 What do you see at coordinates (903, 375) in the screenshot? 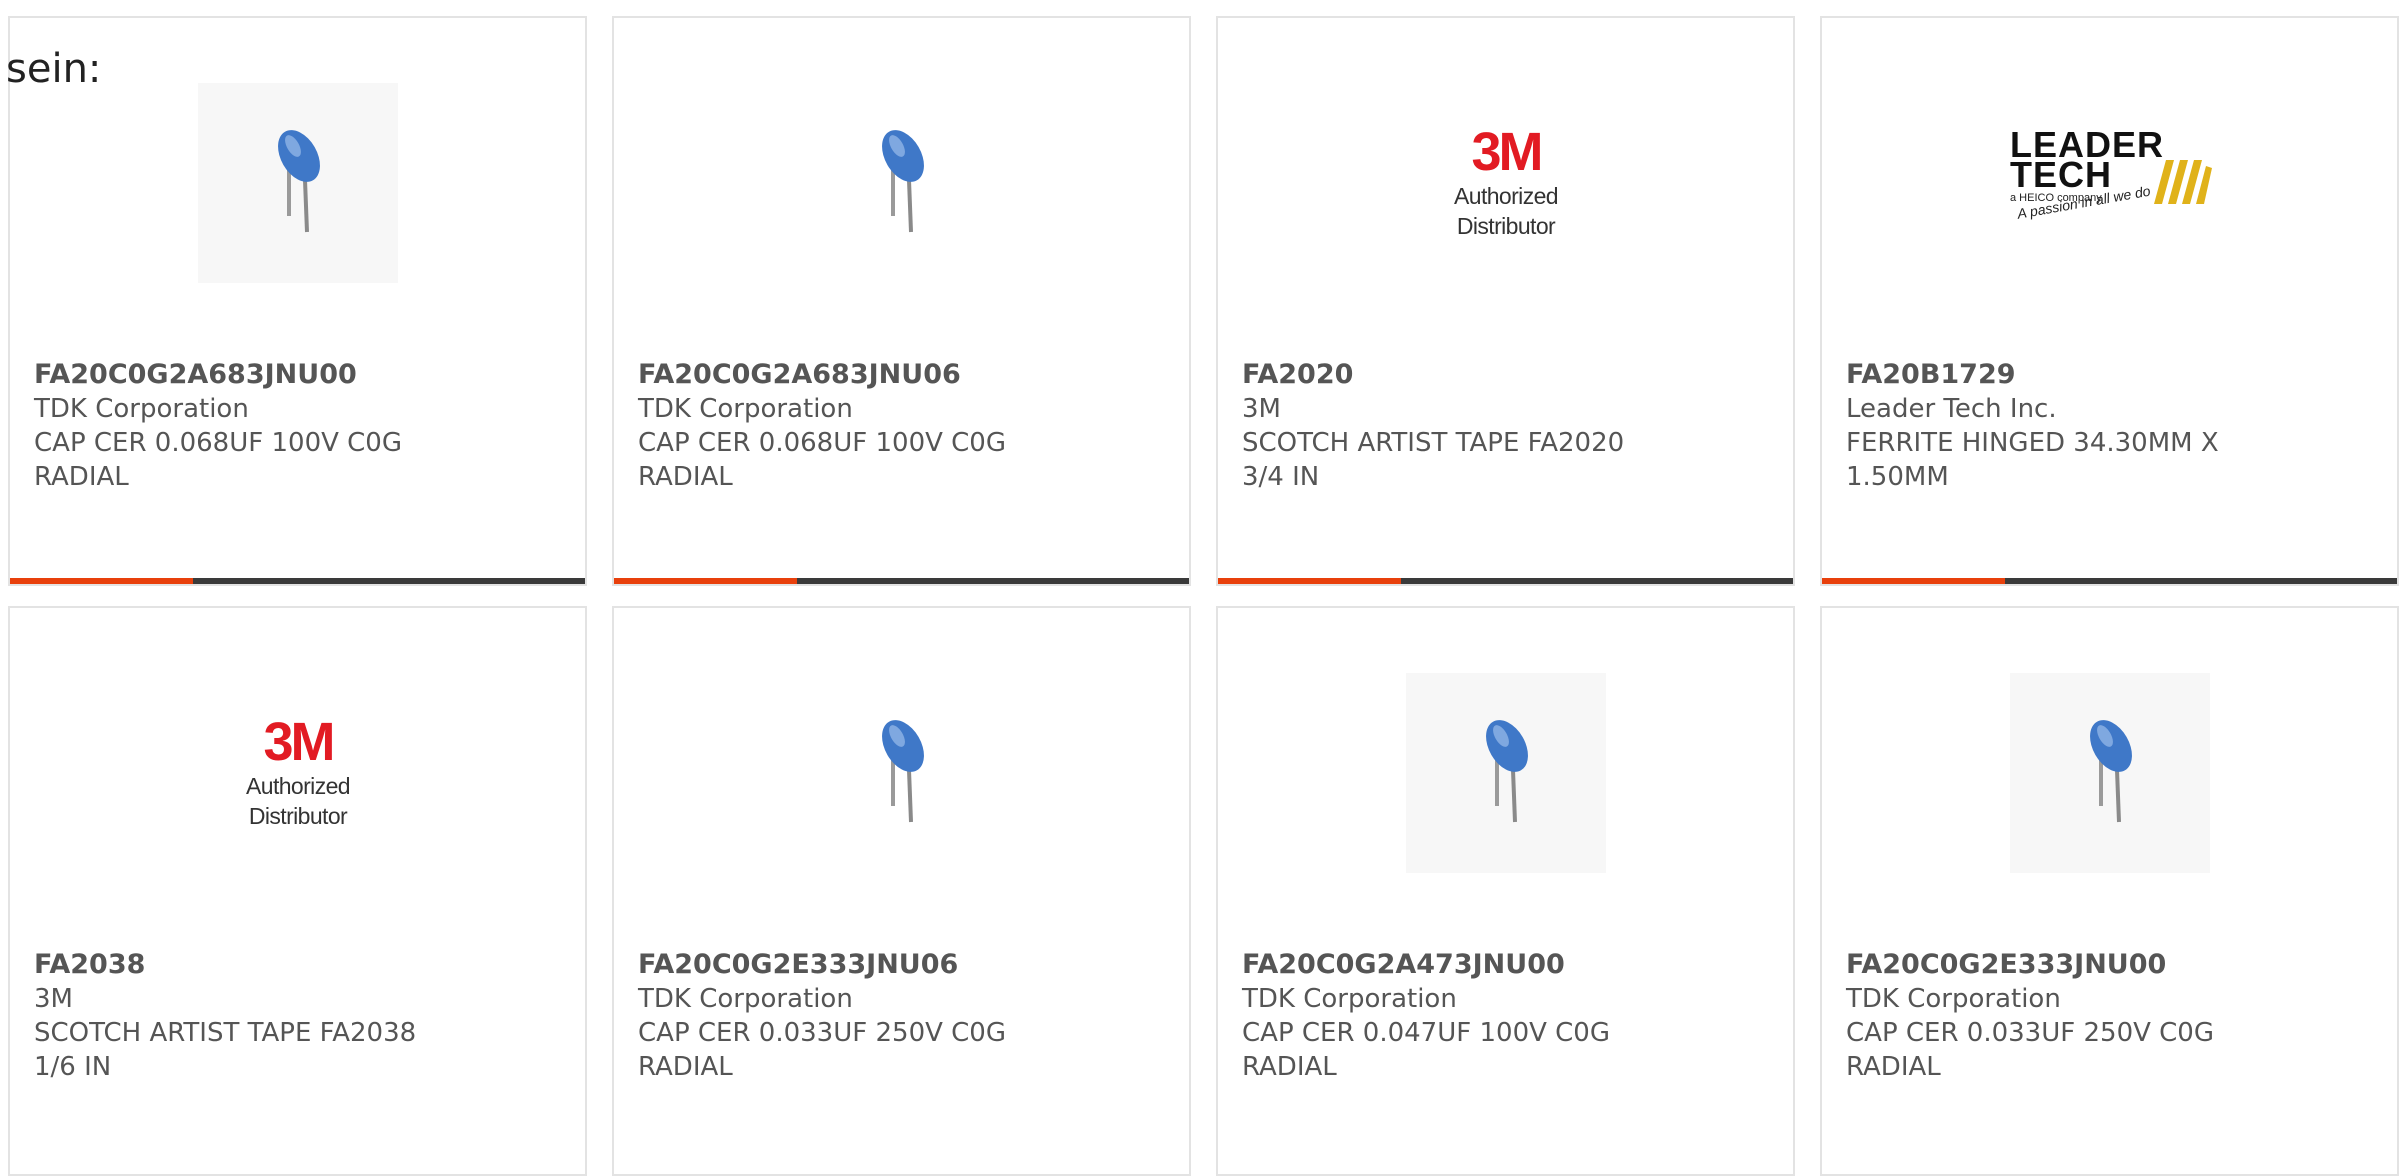
I see `part-number: FA20C0G2A683JNU06` at bounding box center [903, 375].